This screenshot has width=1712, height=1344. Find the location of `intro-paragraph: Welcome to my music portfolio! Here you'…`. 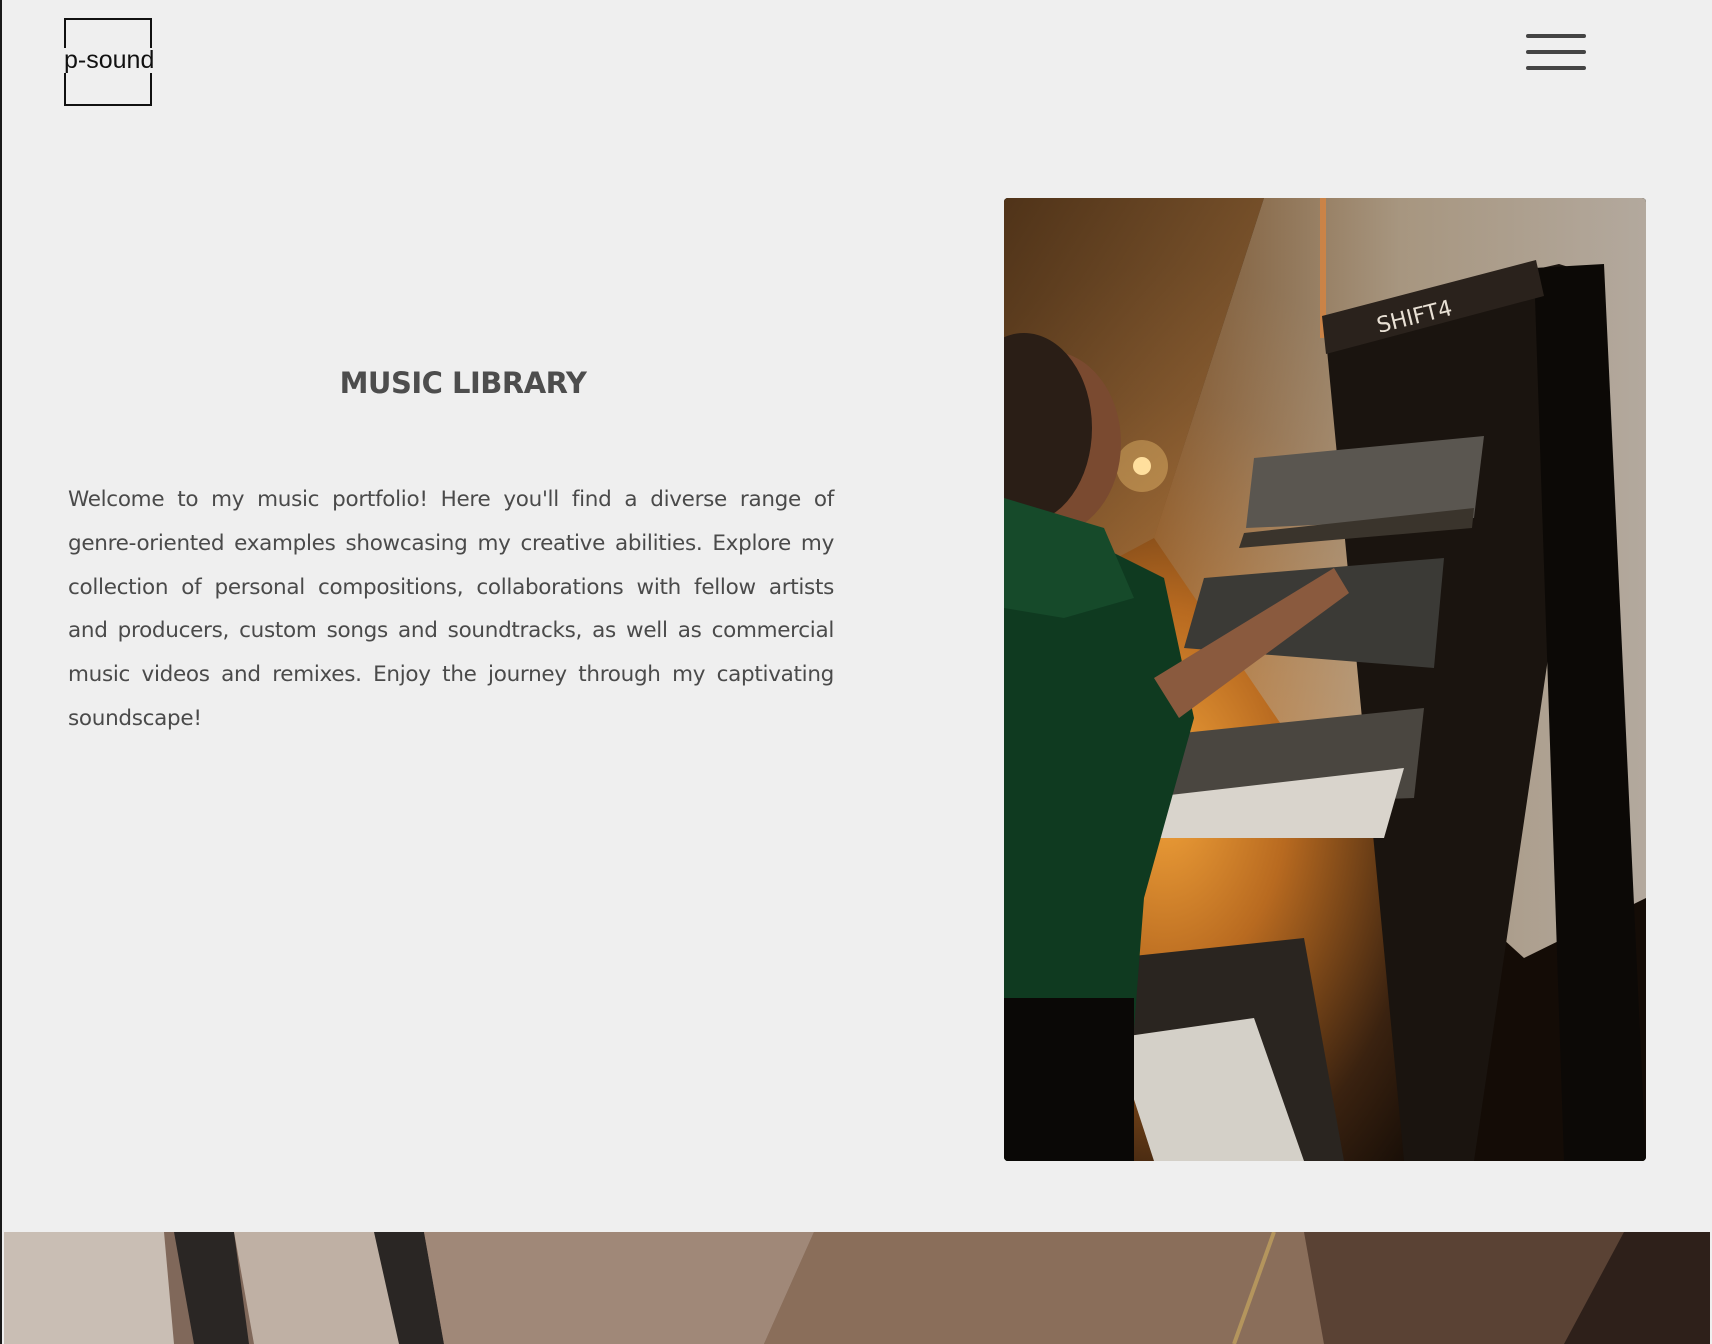

intro-paragraph: Welcome to my music portfolio! Here you'… is located at coordinates (451, 609).